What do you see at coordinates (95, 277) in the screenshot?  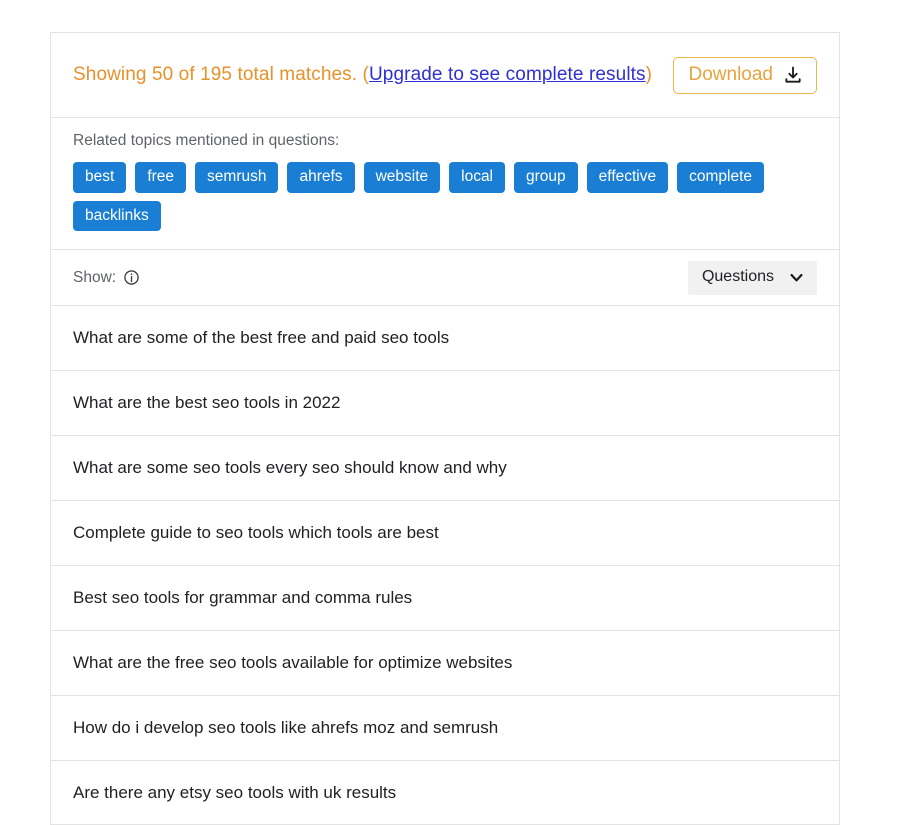 I see `show-label: Show:` at bounding box center [95, 277].